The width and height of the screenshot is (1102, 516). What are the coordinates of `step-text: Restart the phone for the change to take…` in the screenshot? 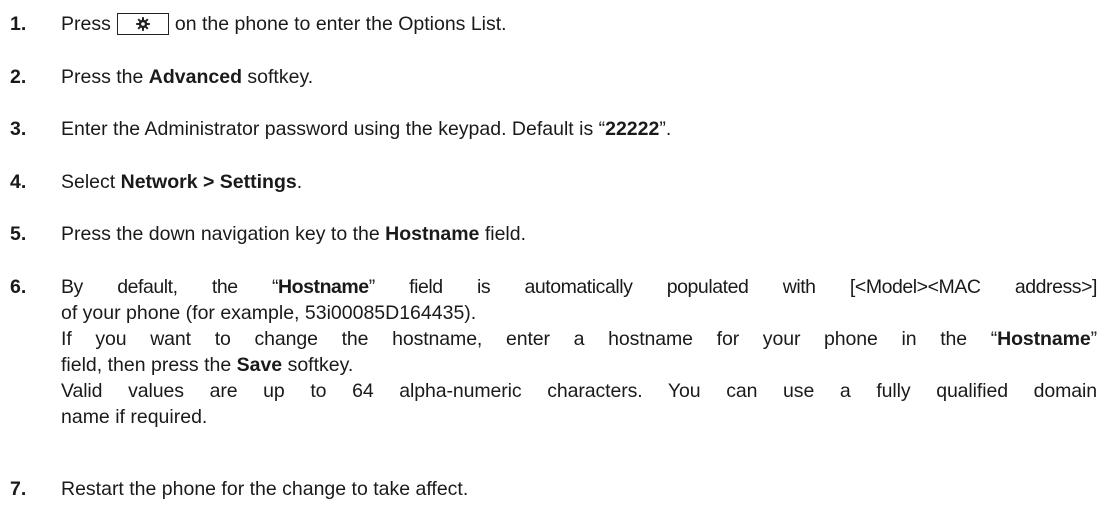 It's located at (579, 489).